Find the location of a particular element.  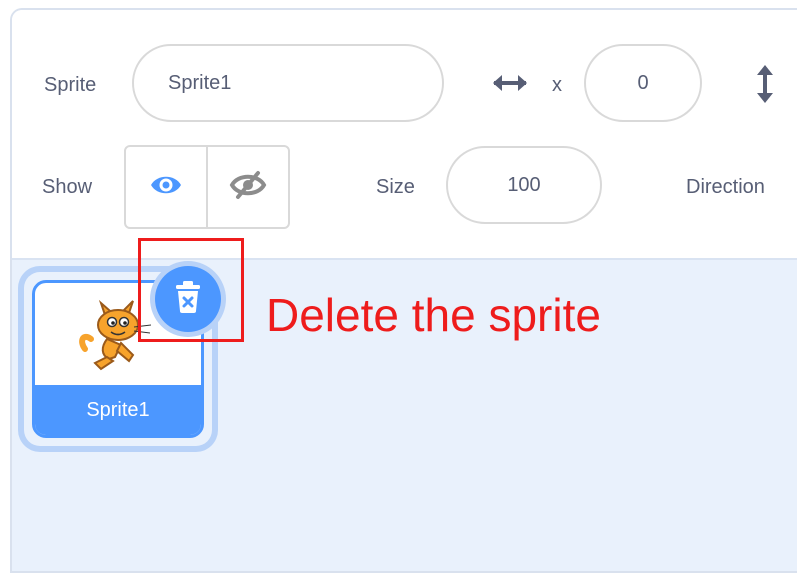

eye-off-icon is located at coordinates (248, 187).